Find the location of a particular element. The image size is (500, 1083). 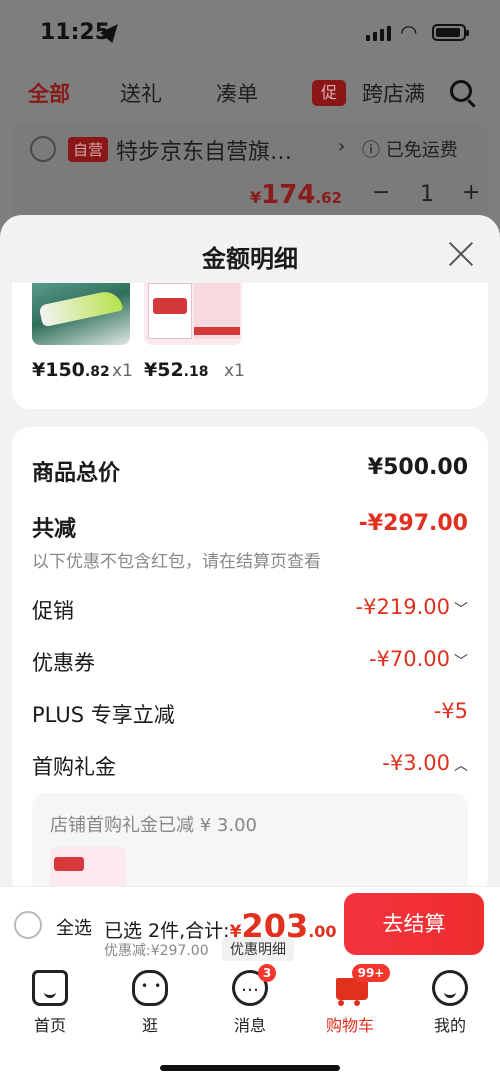

total-label: 商品总价 is located at coordinates (76, 473).